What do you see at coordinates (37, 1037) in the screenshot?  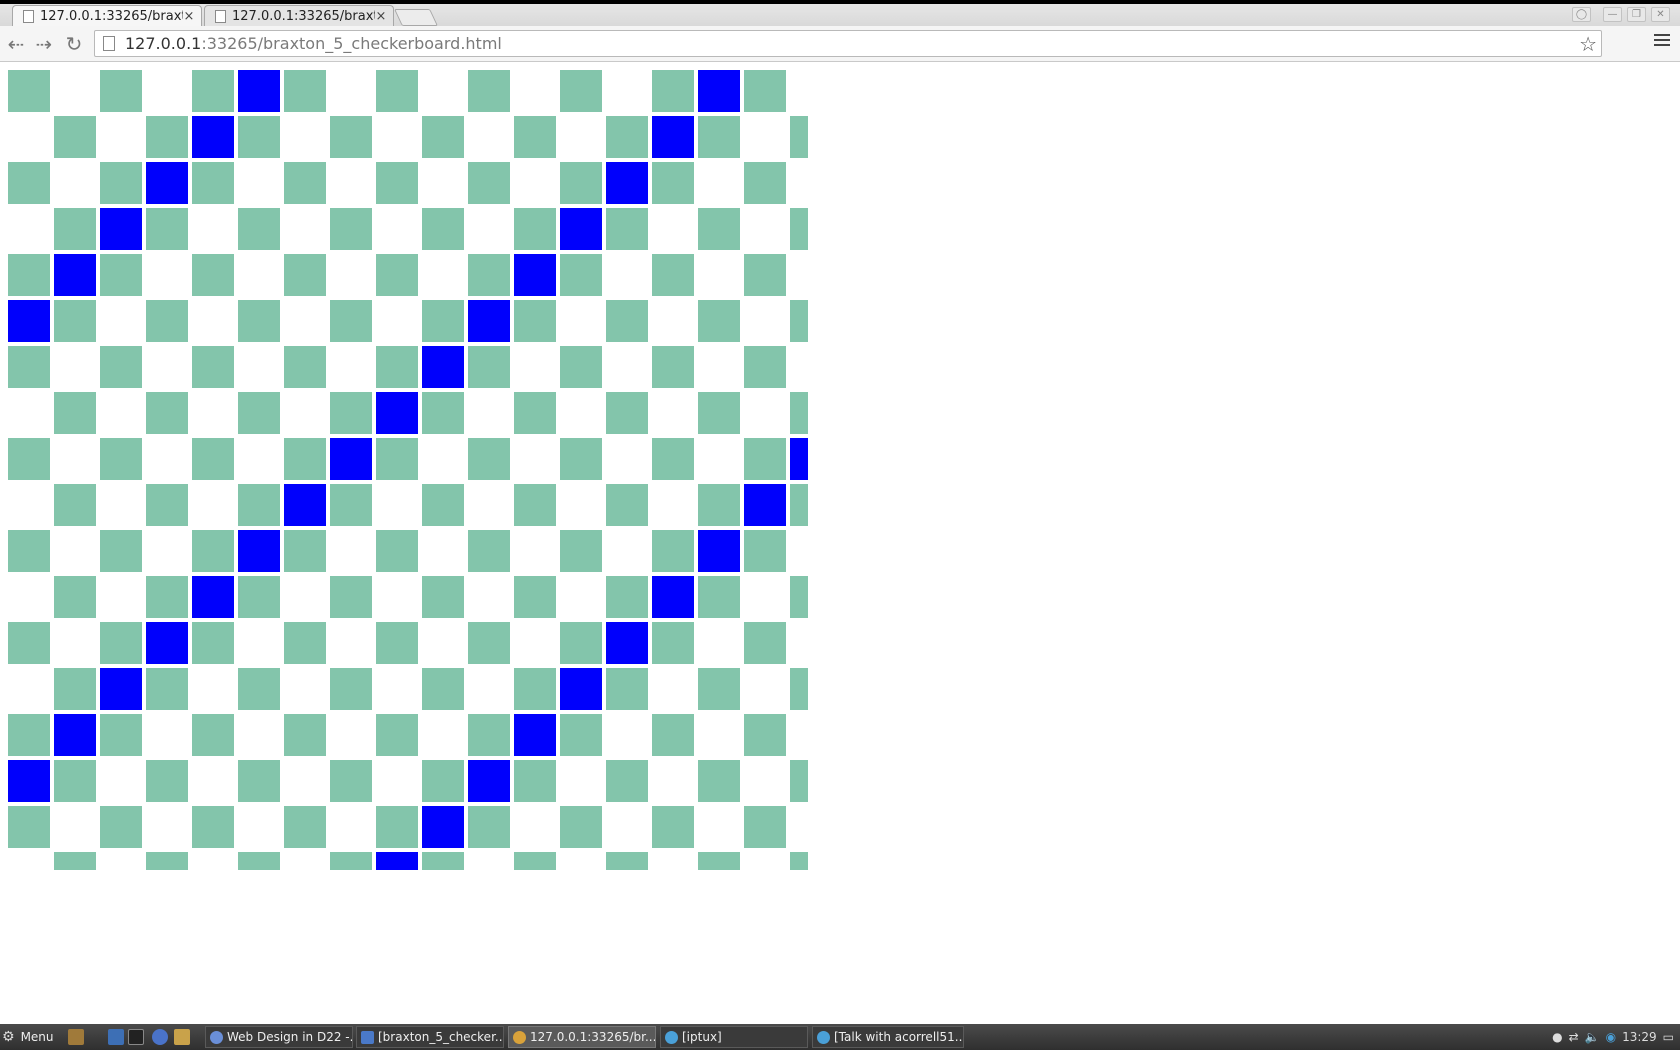 I see `start-menu-label: Menu` at bounding box center [37, 1037].